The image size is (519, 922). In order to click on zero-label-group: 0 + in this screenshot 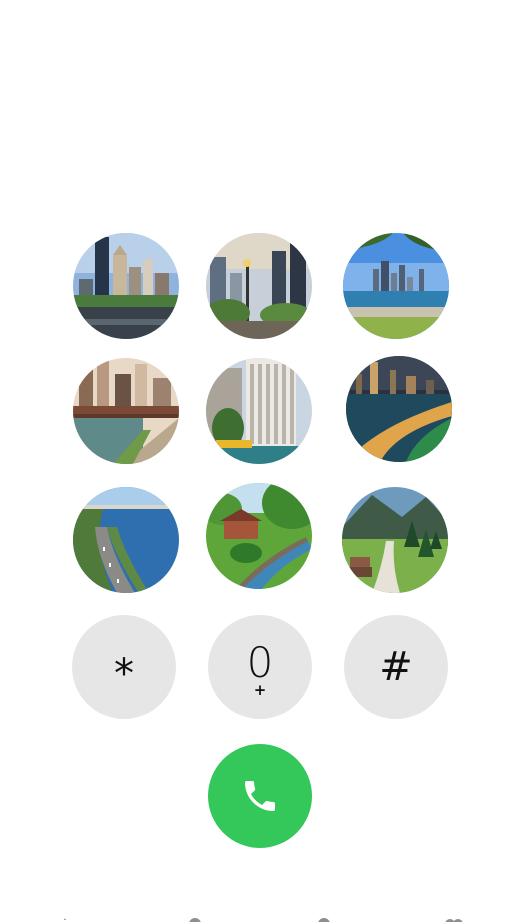, I will do `click(260, 668)`.